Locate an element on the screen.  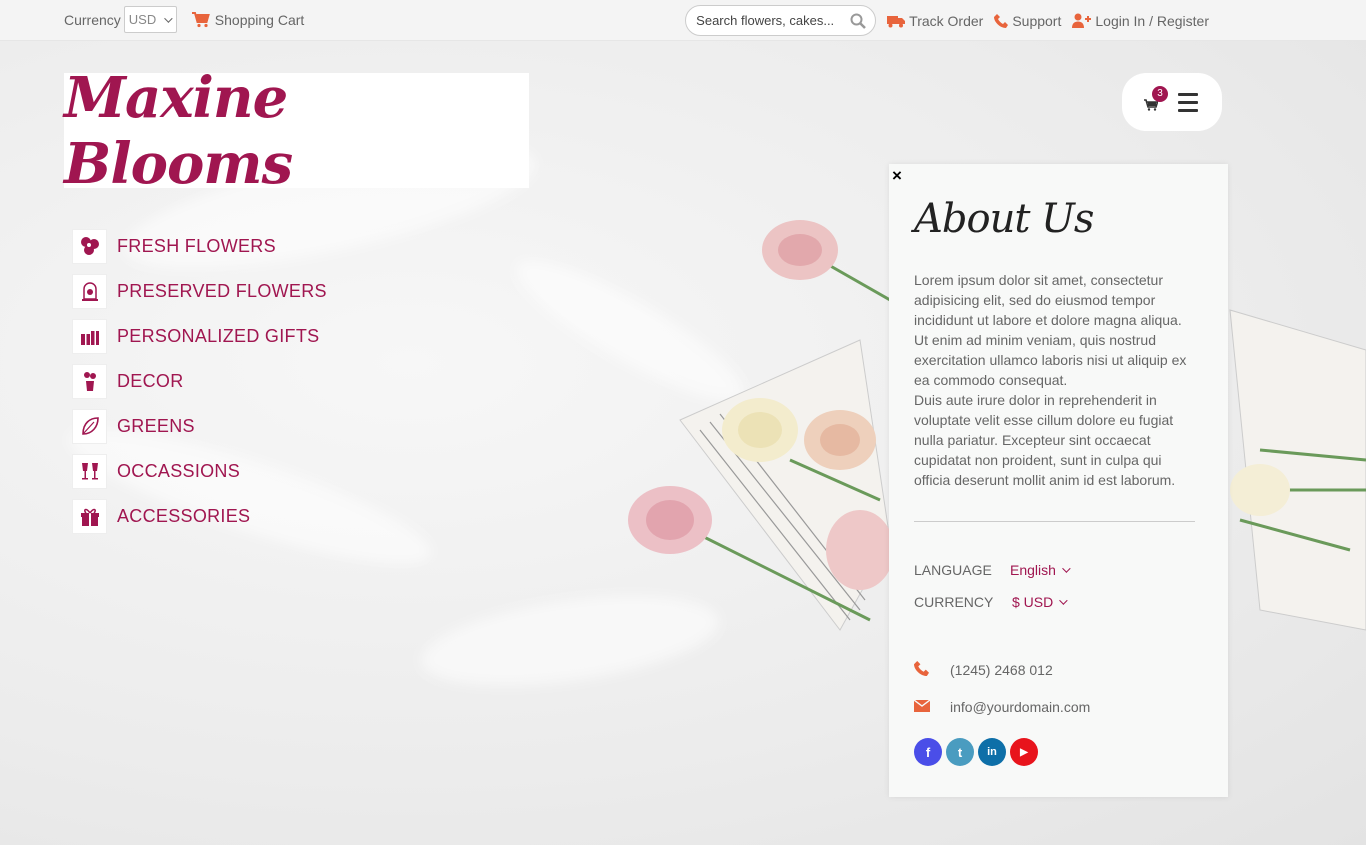
language-select: English is located at coordinates (1040, 570).